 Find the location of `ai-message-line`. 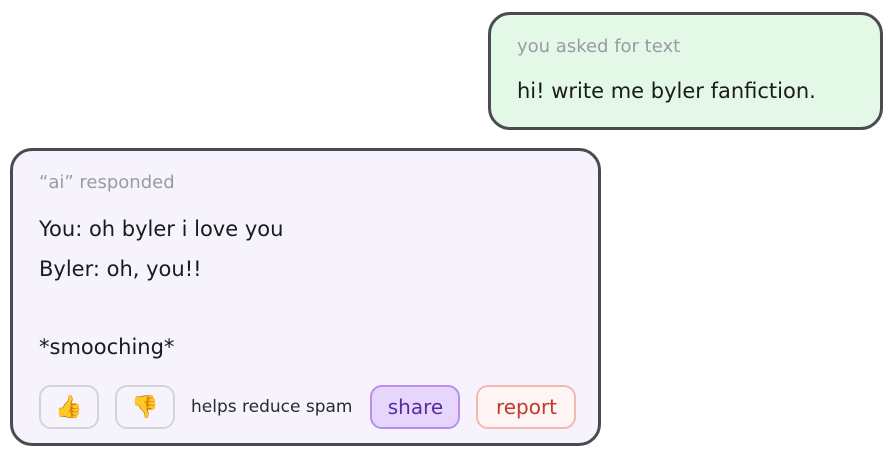

ai-message-line is located at coordinates (306, 308).